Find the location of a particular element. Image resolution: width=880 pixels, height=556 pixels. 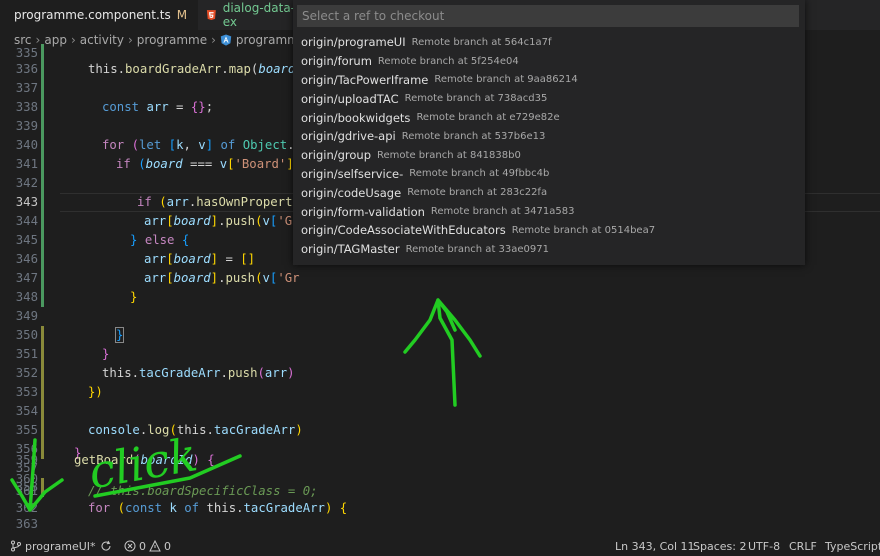

indentation-status: Spaces: 2 is located at coordinates (719, 546).